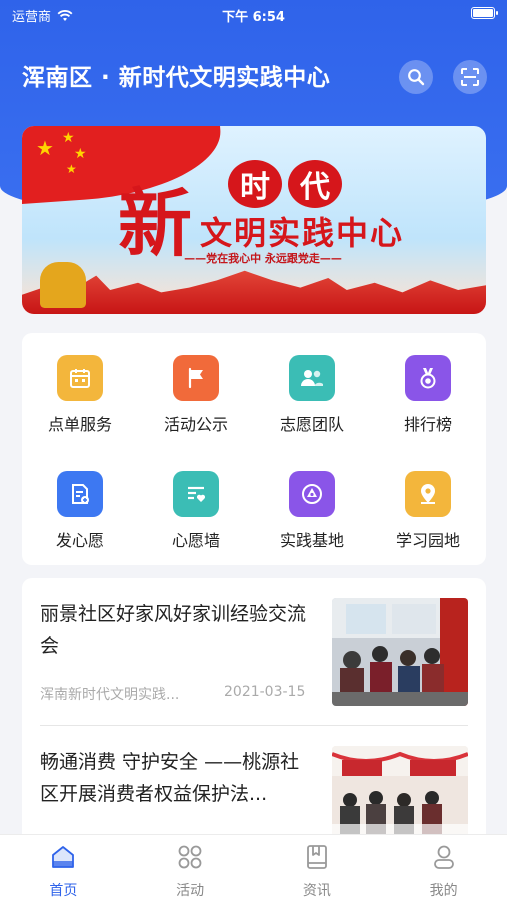 This screenshot has width=507, height=900. I want to click on grid-item-wish-wall: 心愿墙, so click(196, 499).